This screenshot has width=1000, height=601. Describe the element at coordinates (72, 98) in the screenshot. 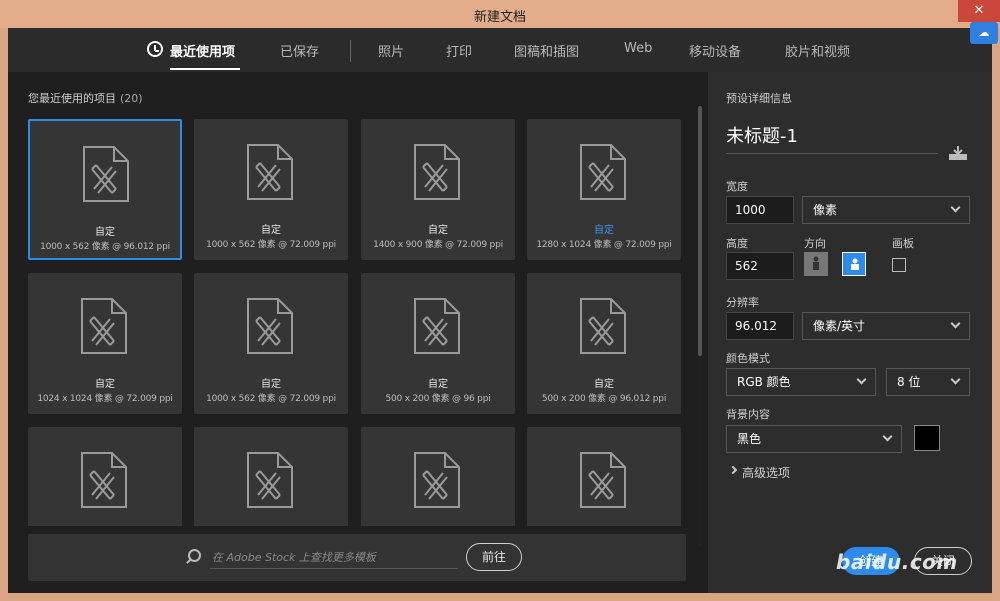

I see `recent-title-text: 您最近使用的项目` at that location.